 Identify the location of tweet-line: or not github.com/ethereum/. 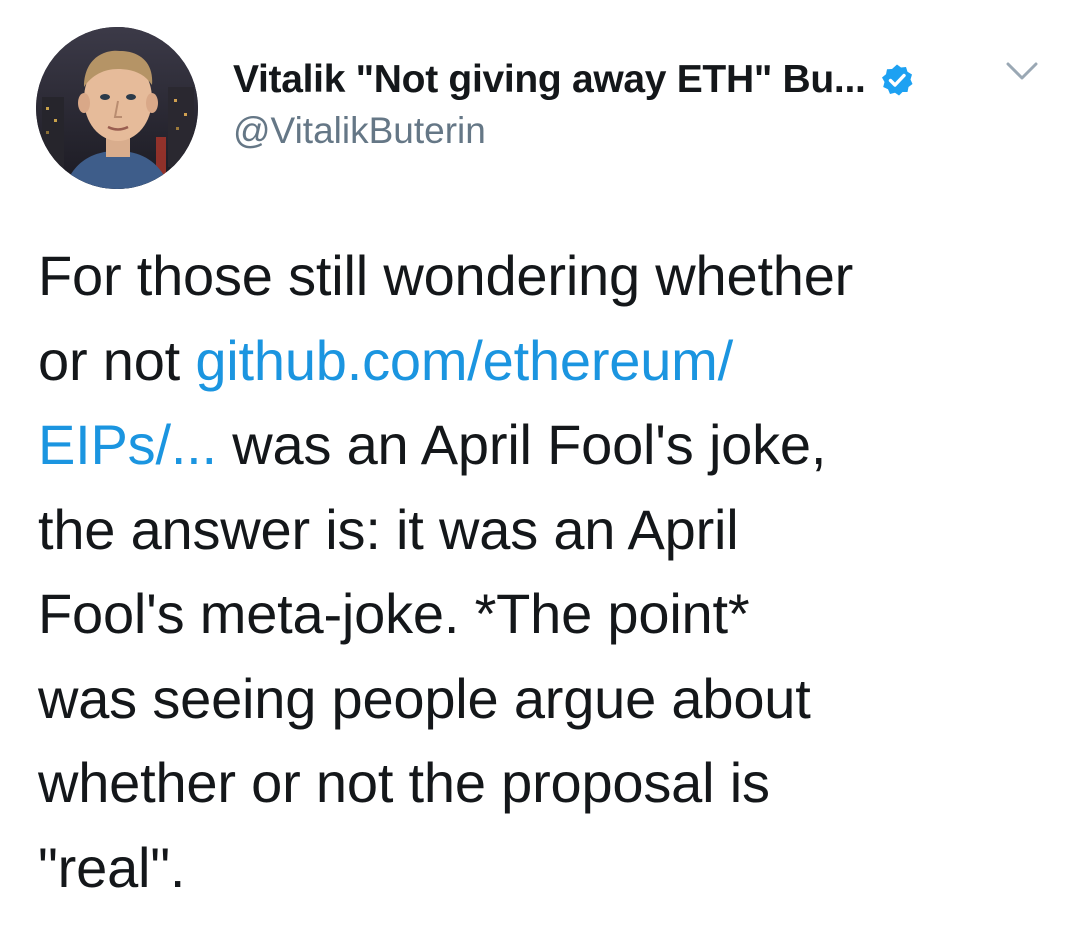
(543, 361).